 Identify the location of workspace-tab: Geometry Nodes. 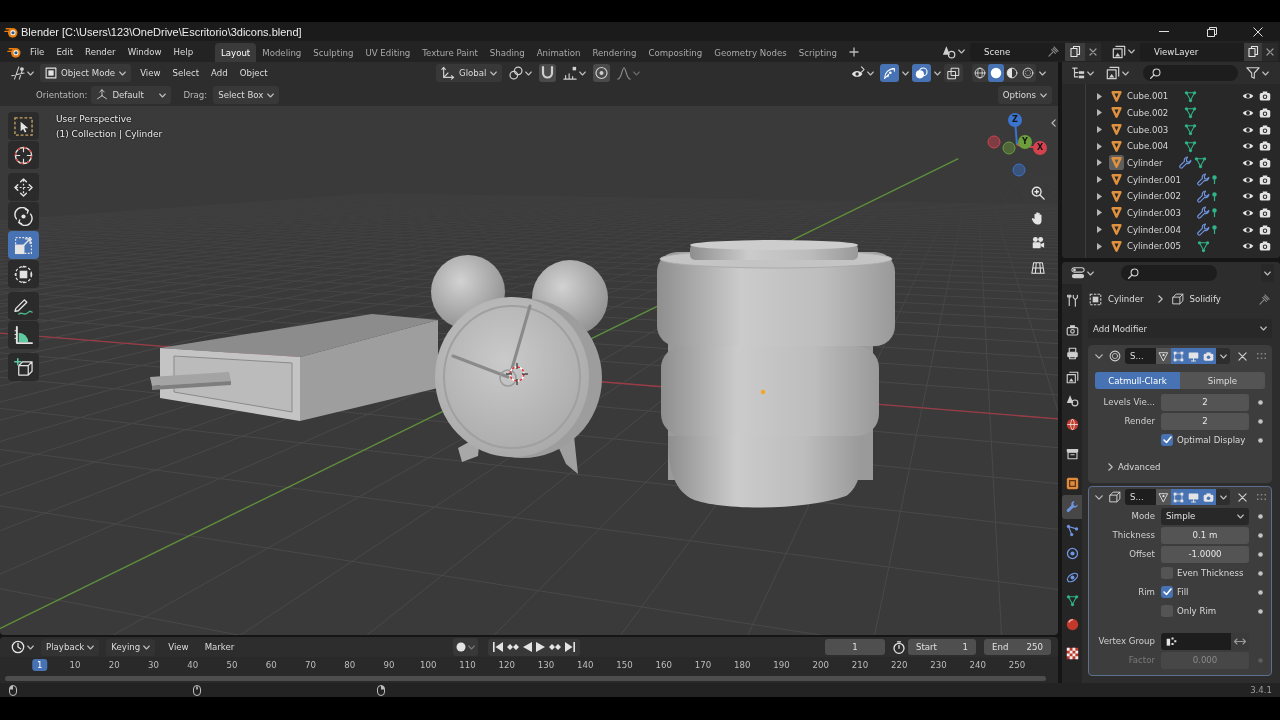
(750, 52).